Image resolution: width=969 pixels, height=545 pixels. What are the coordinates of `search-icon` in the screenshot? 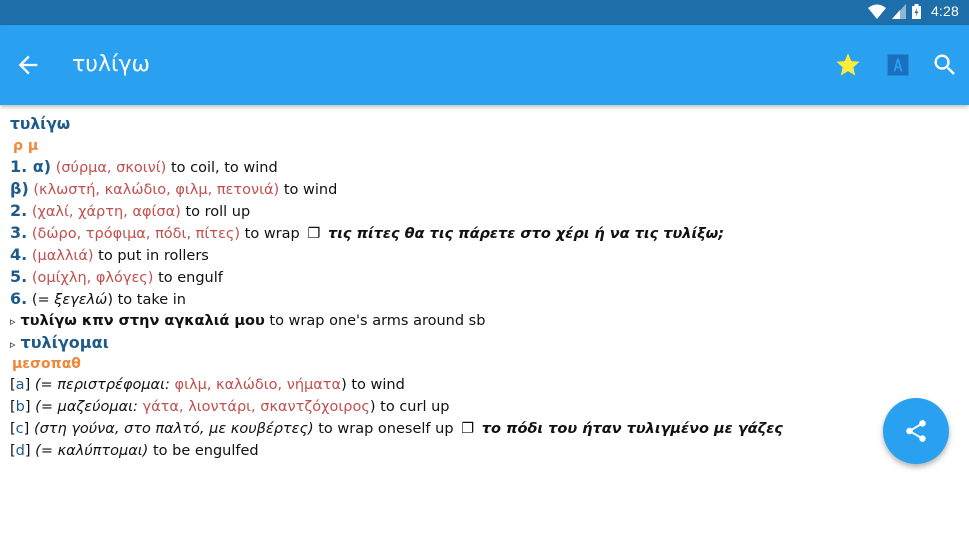 It's located at (944, 64).